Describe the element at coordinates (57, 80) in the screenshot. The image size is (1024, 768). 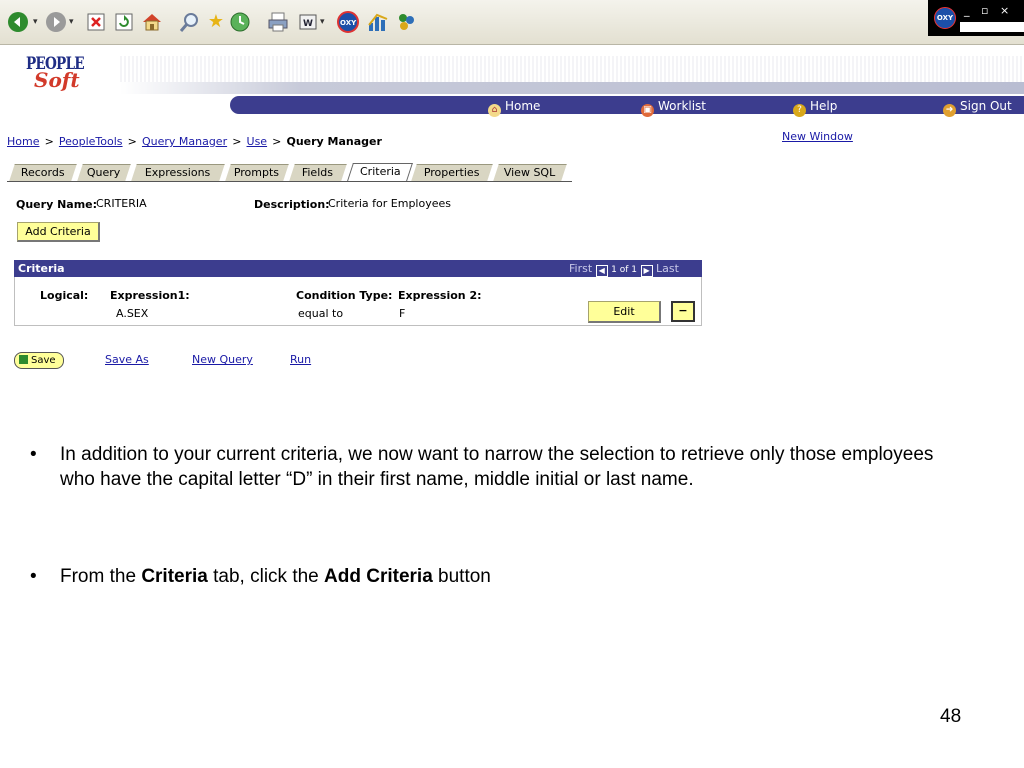
I see `logo-text-soft: Soft` at that location.